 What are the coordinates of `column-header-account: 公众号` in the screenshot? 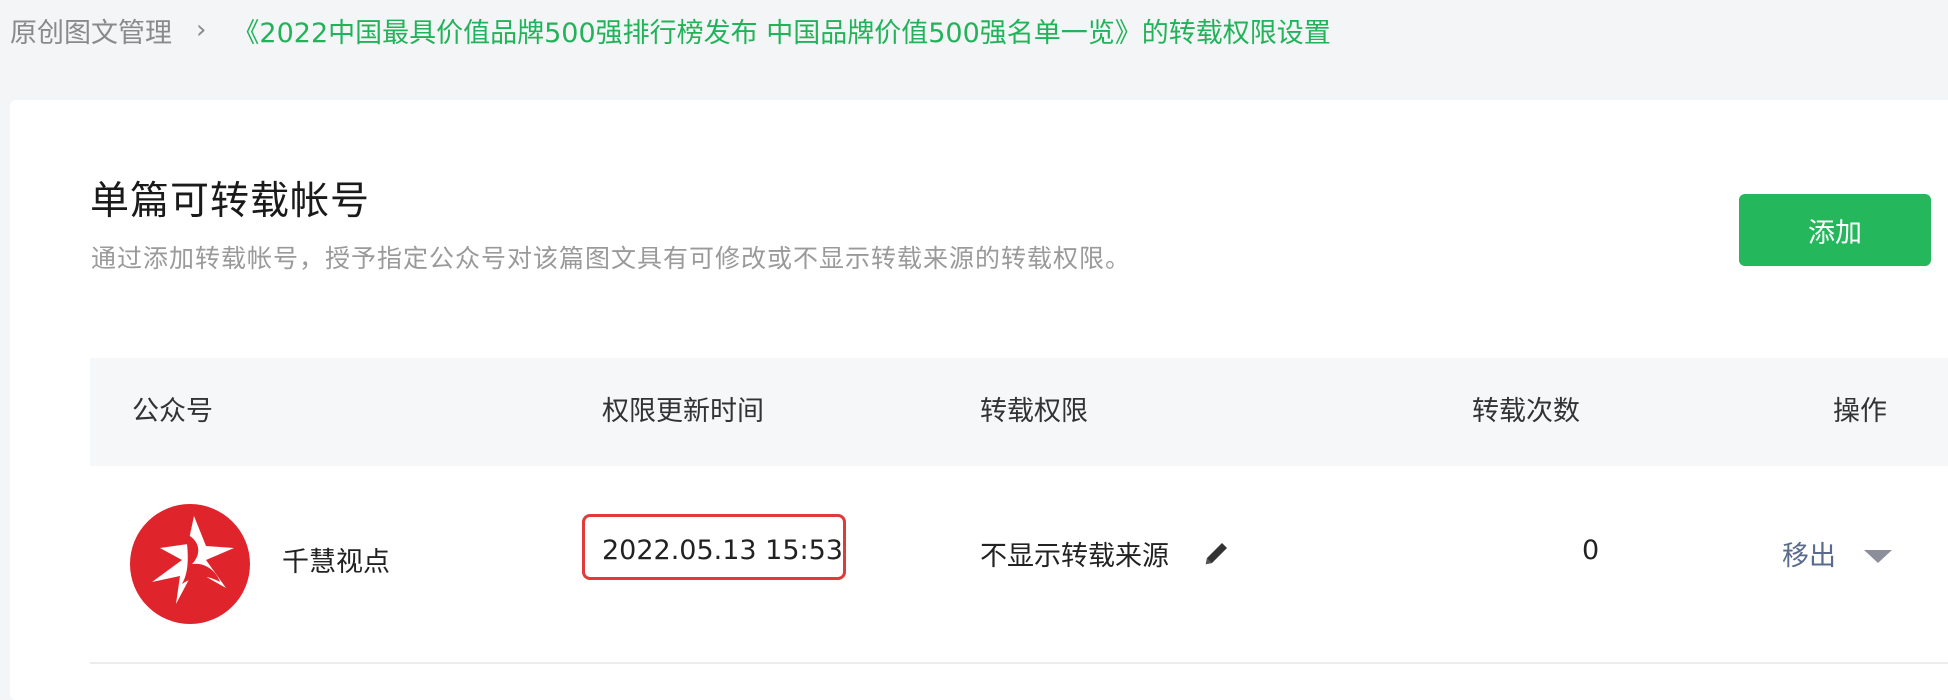 It's located at (172, 411).